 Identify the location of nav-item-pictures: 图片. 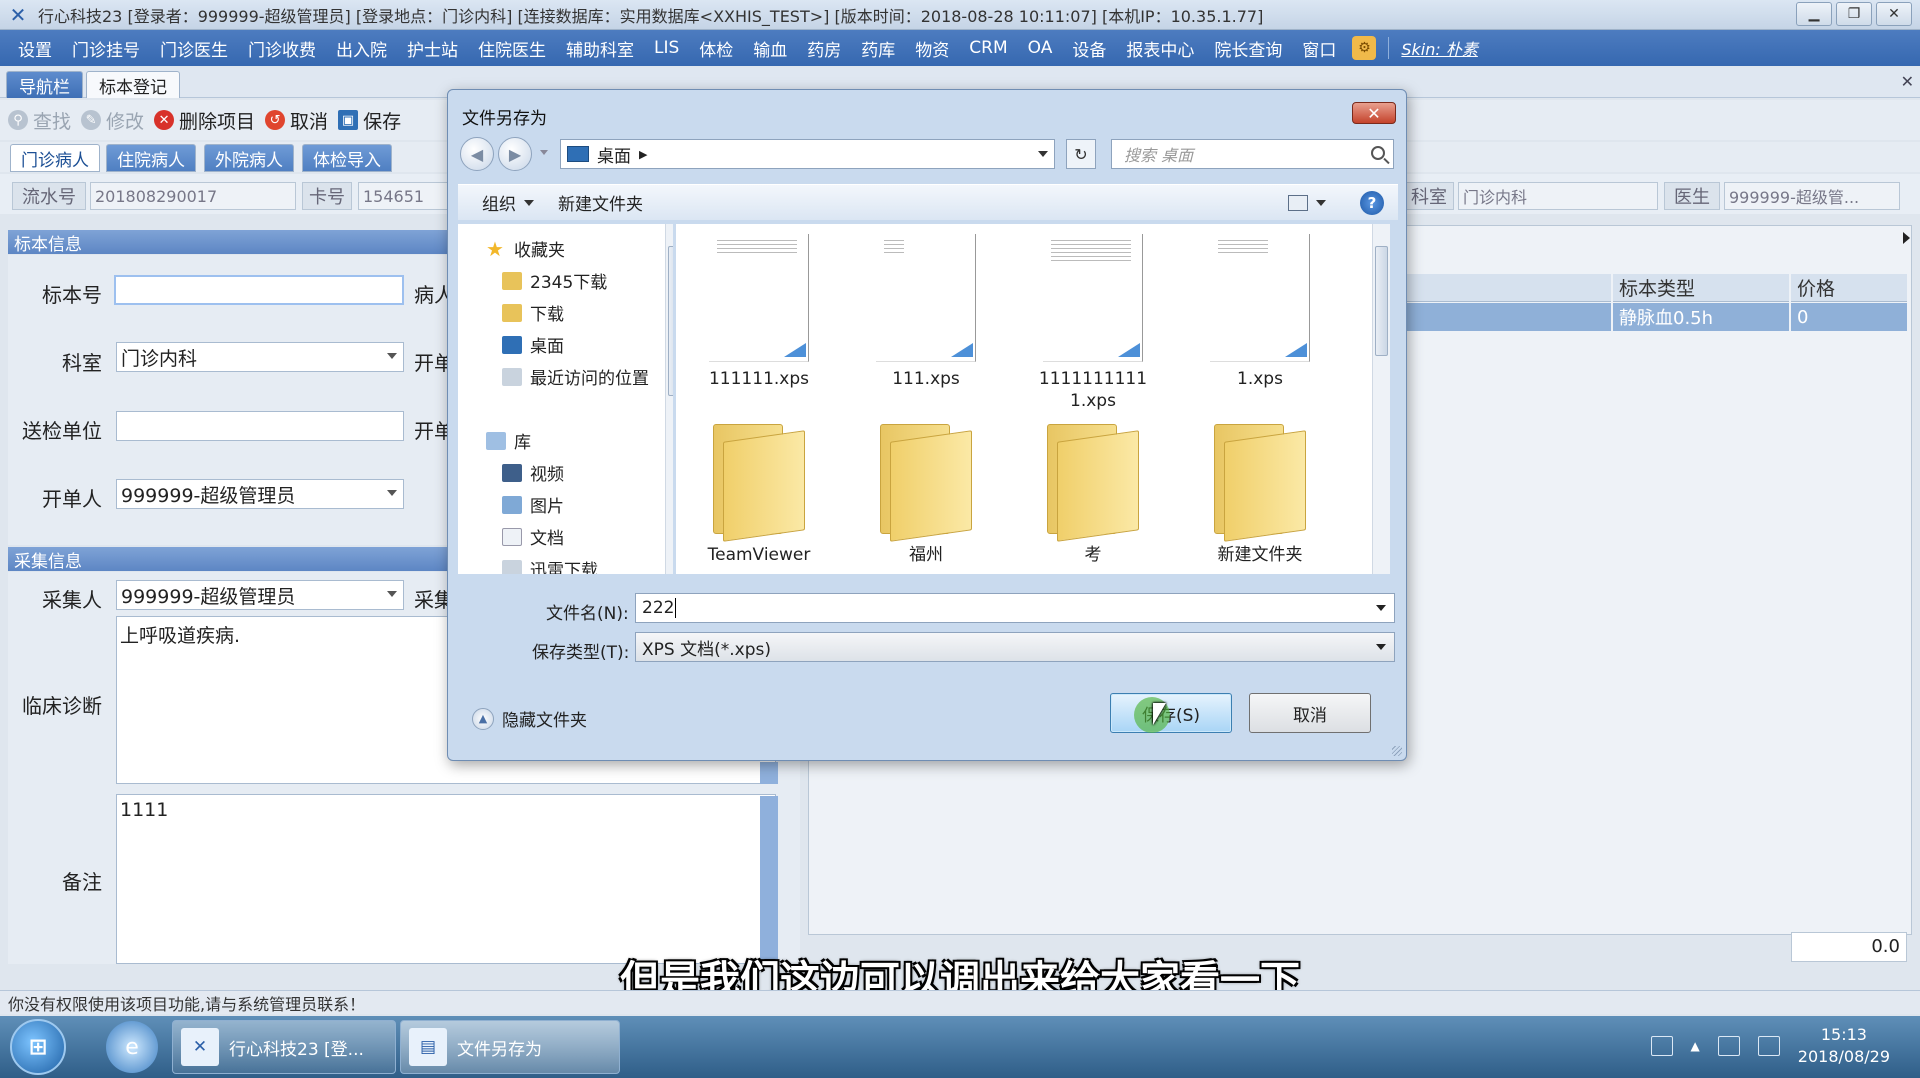
(533, 504).